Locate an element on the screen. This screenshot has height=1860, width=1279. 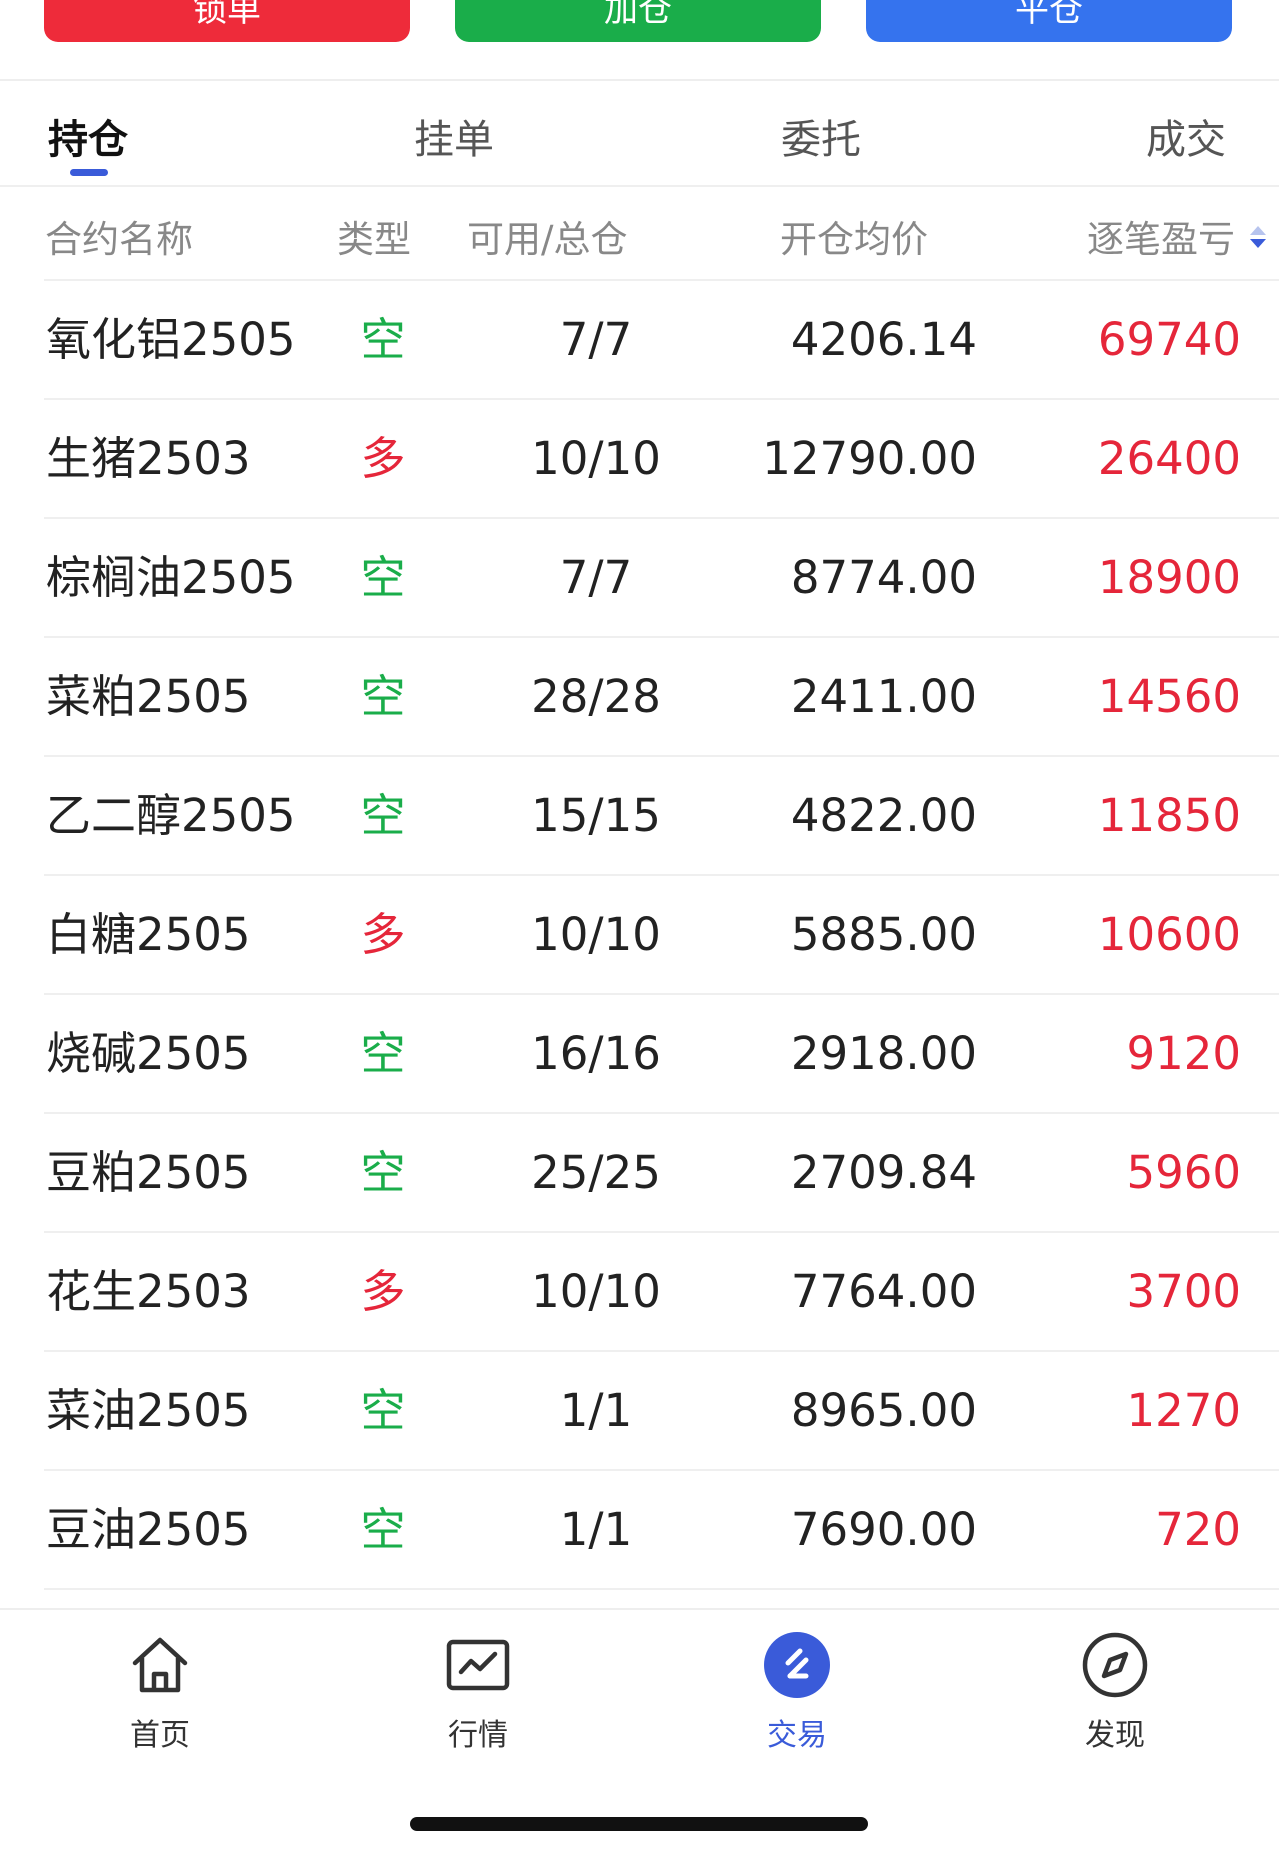
tab-positions: 持仓 is located at coordinates (88, 136).